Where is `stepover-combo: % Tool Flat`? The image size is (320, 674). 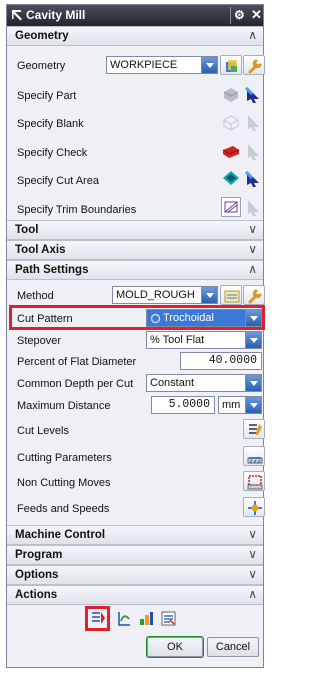
stepover-combo: % Tool Flat is located at coordinates (204, 340).